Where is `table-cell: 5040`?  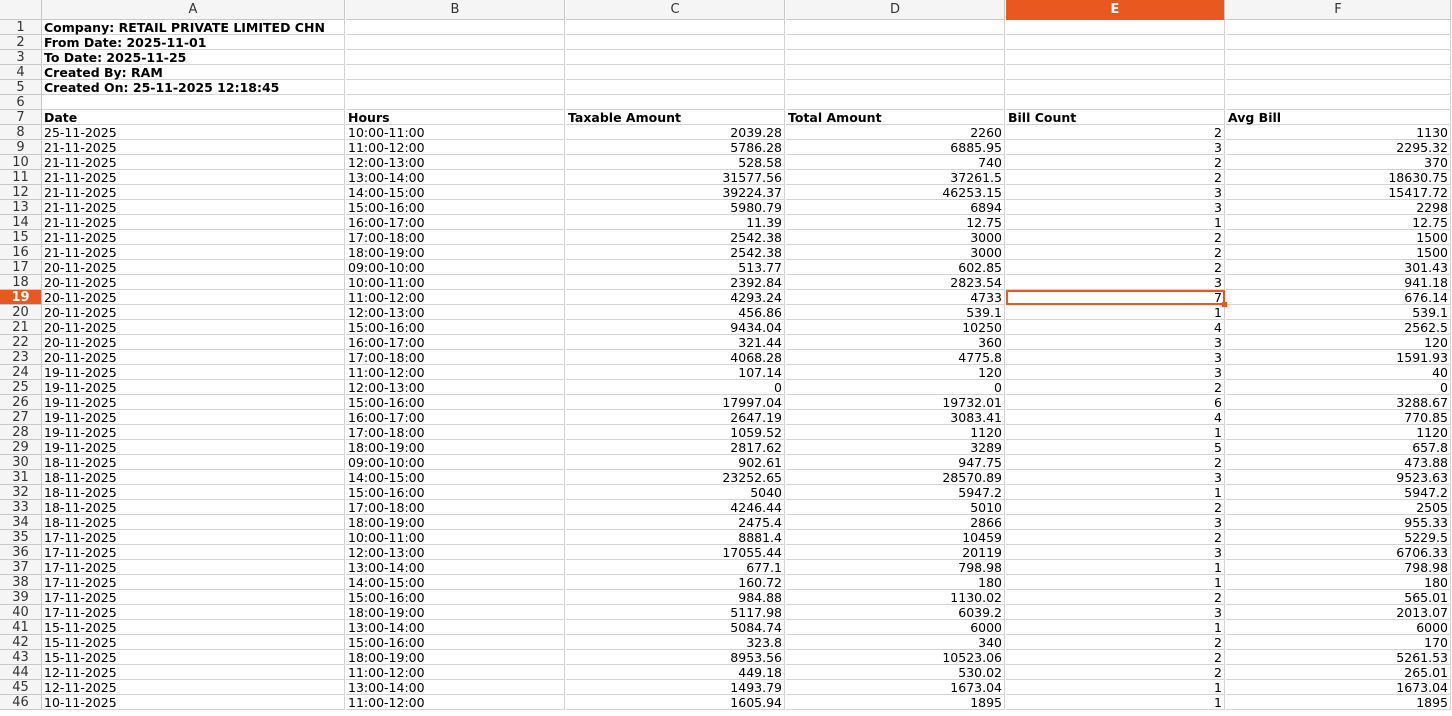 table-cell: 5040 is located at coordinates (675, 492).